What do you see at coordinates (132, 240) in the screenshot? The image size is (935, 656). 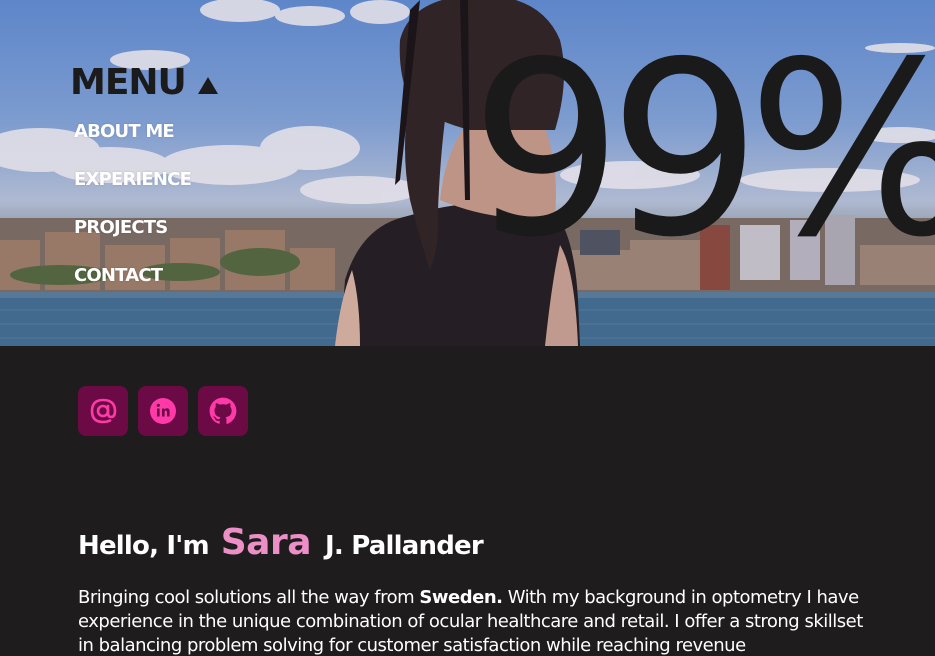 I see `menu-item-projects: PROJECTS` at bounding box center [132, 240].